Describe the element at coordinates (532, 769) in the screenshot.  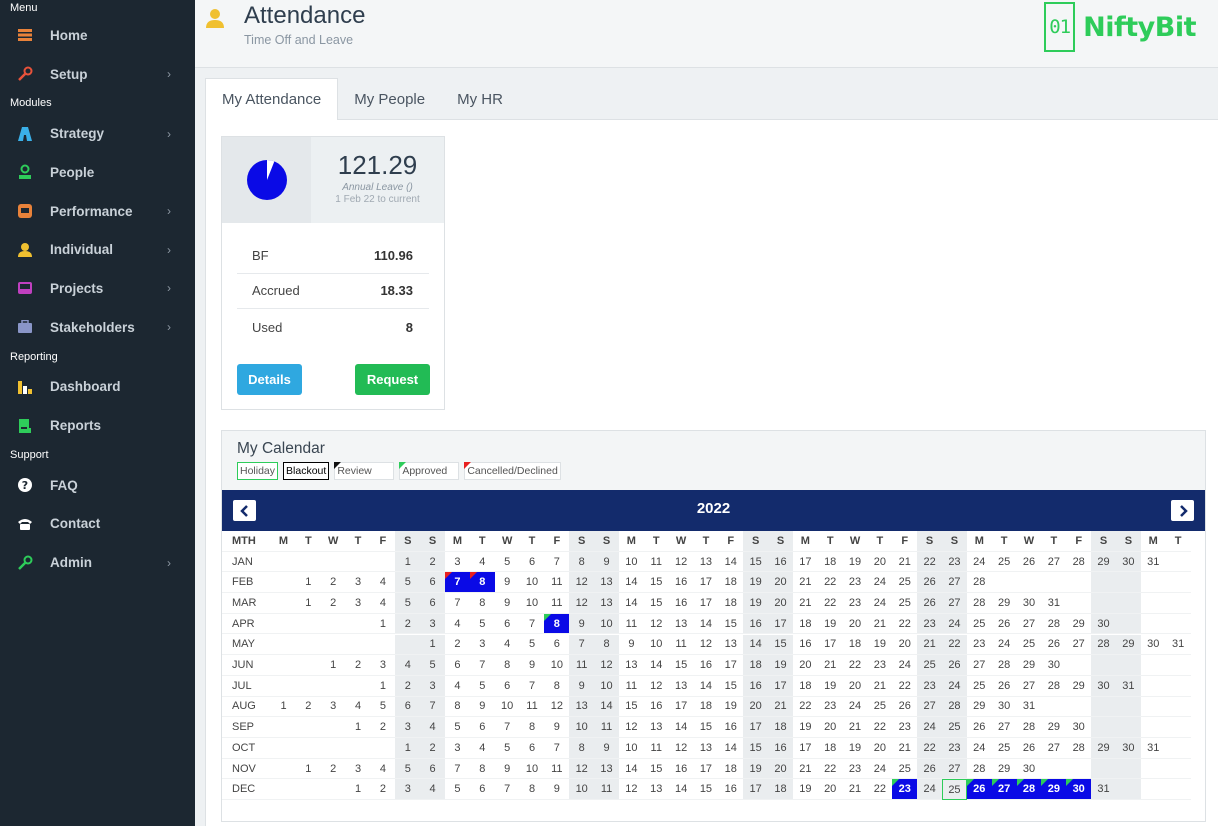
I see `calendar-day: 10` at that location.